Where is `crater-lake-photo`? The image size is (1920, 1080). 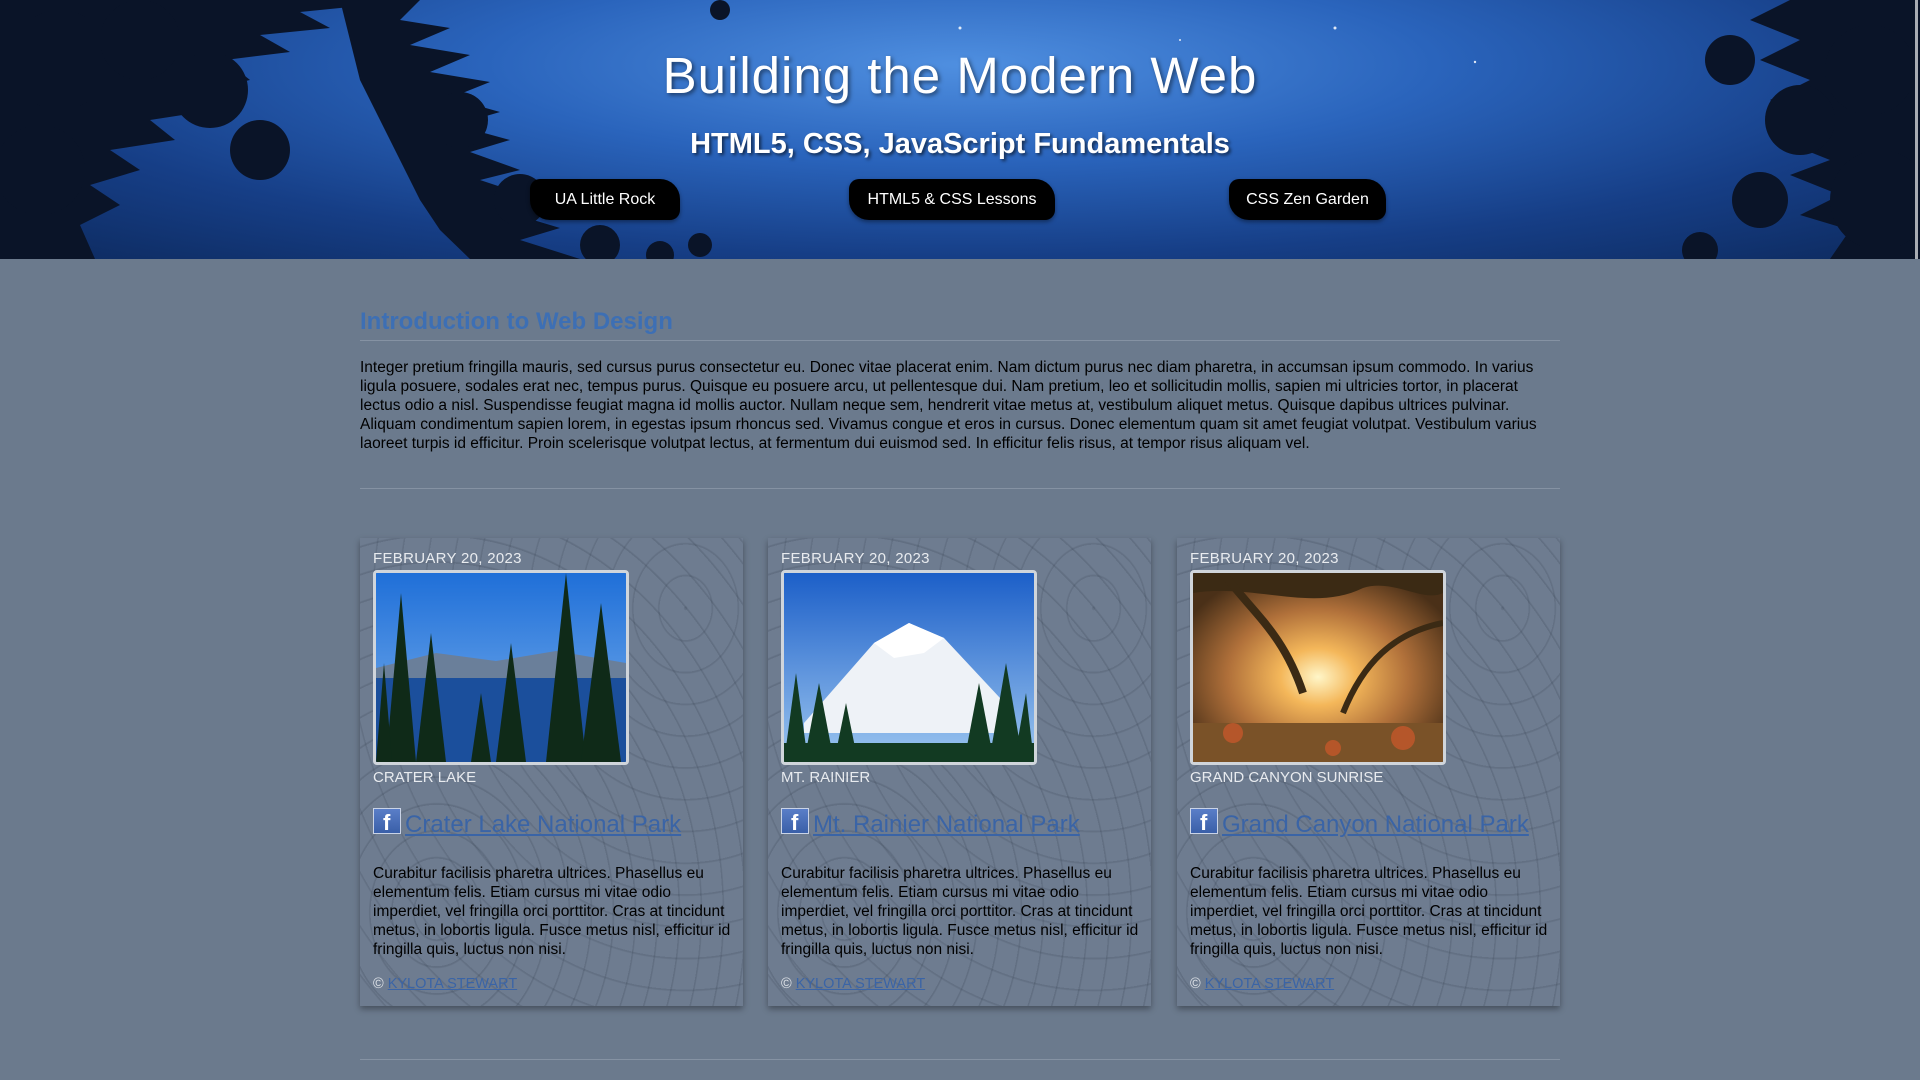
crater-lake-photo is located at coordinates (501, 667).